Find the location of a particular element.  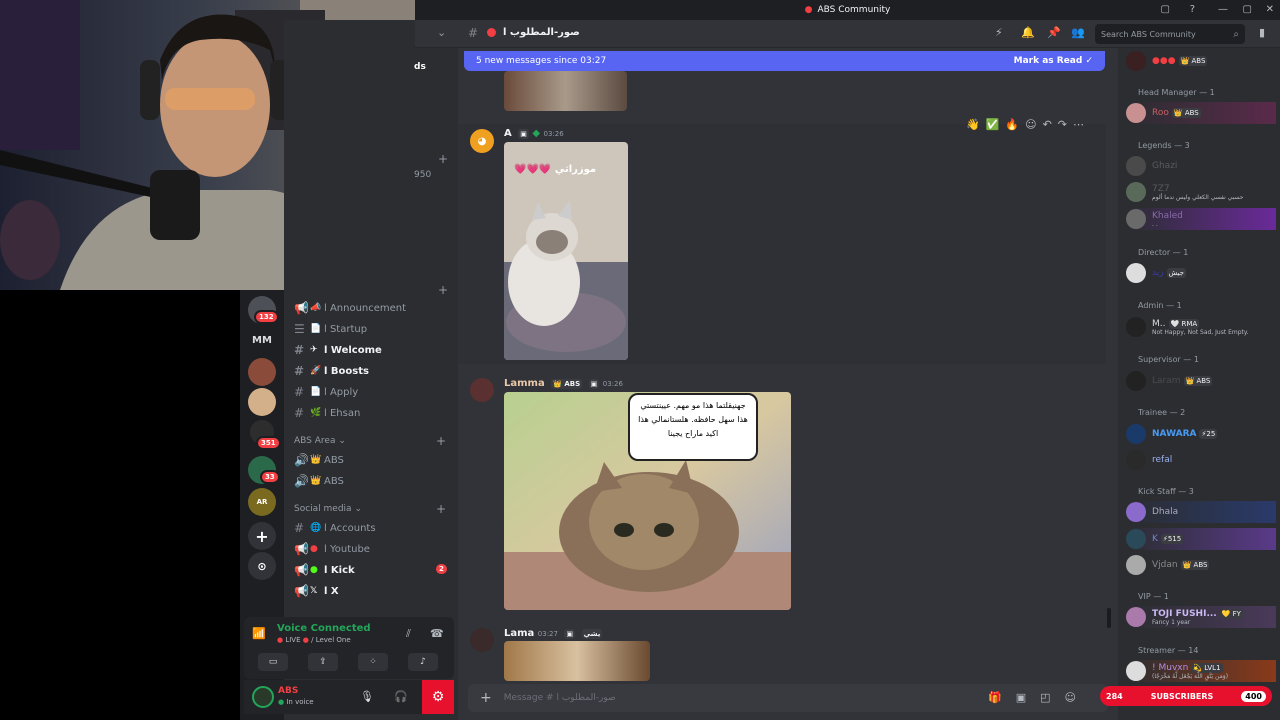

camera-off-button: ▭ is located at coordinates (273, 662).